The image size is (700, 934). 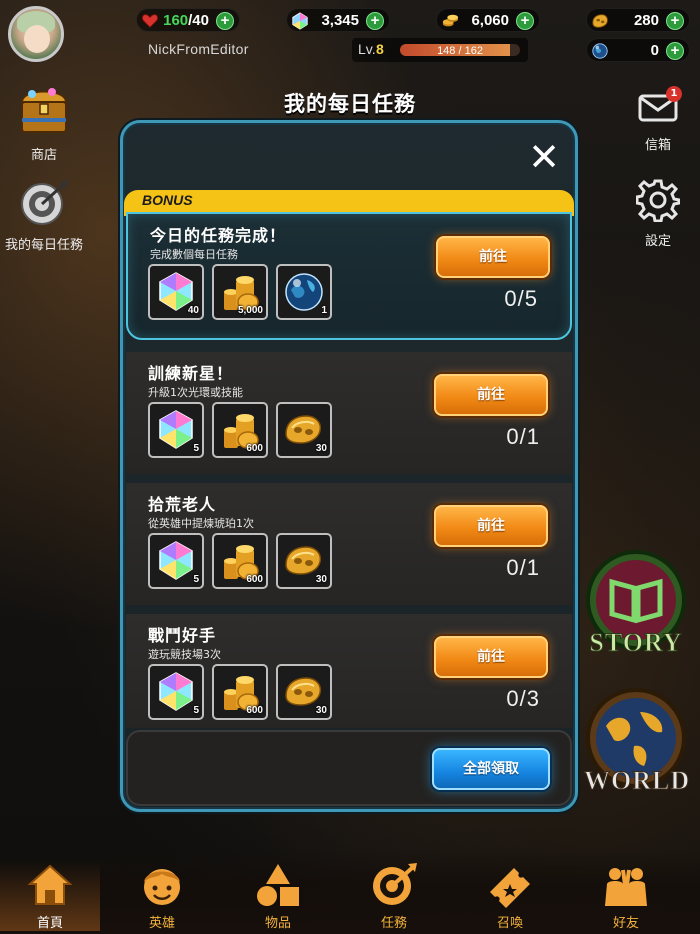 What do you see at coordinates (367, 49) in the screenshot?
I see `level-label: Lv.` at bounding box center [367, 49].